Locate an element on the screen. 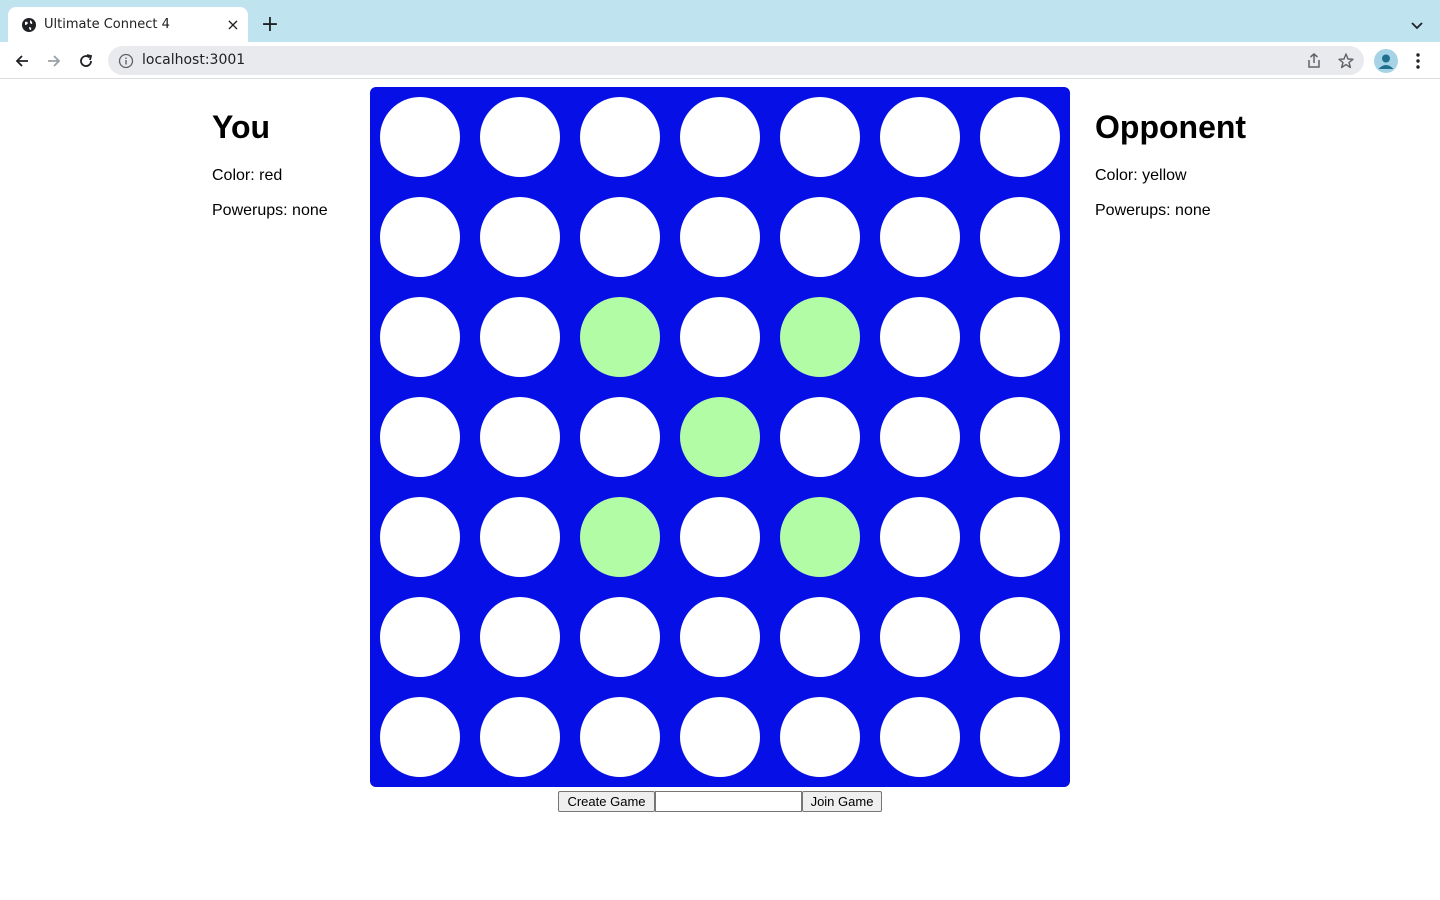 This screenshot has height=900, width=1440. browser-toolbar: localhost:3001 is located at coordinates (720, 60).